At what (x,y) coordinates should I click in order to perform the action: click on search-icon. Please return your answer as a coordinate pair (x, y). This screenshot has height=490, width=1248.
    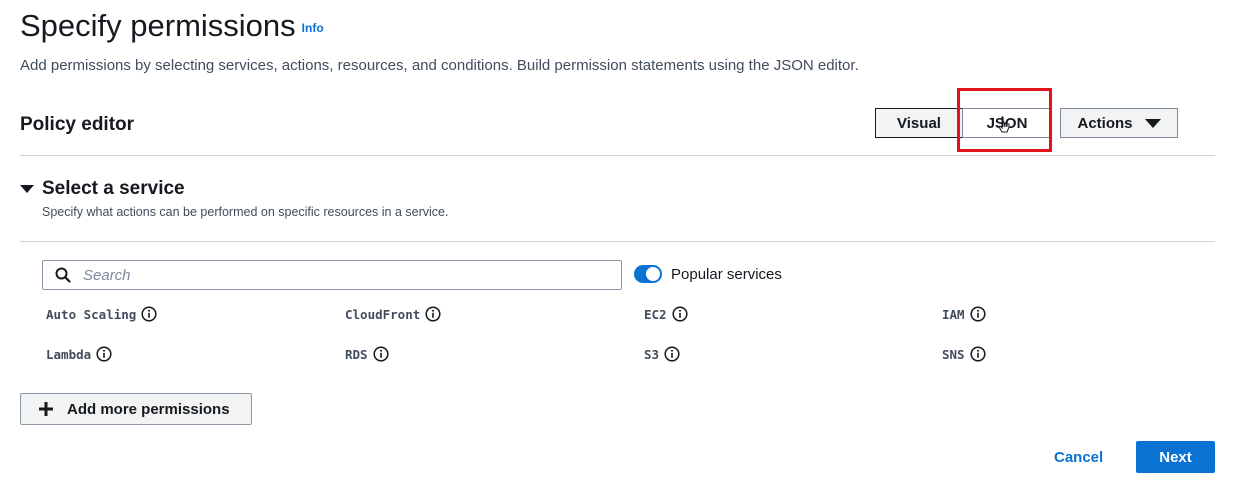
    Looking at the image, I should click on (63, 275).